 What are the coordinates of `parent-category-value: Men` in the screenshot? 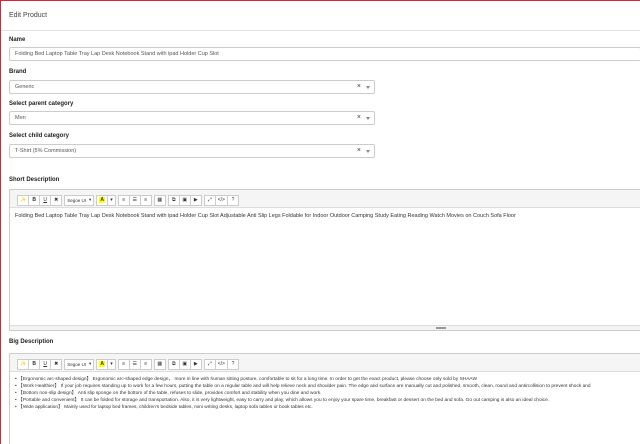 It's located at (20, 118).